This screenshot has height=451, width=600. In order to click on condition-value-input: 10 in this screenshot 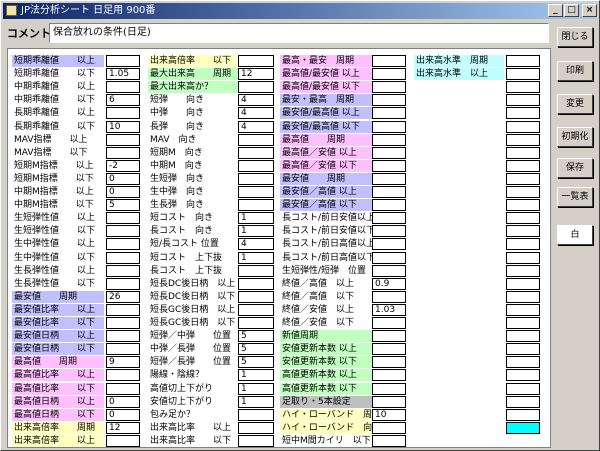, I will do `click(123, 126)`.